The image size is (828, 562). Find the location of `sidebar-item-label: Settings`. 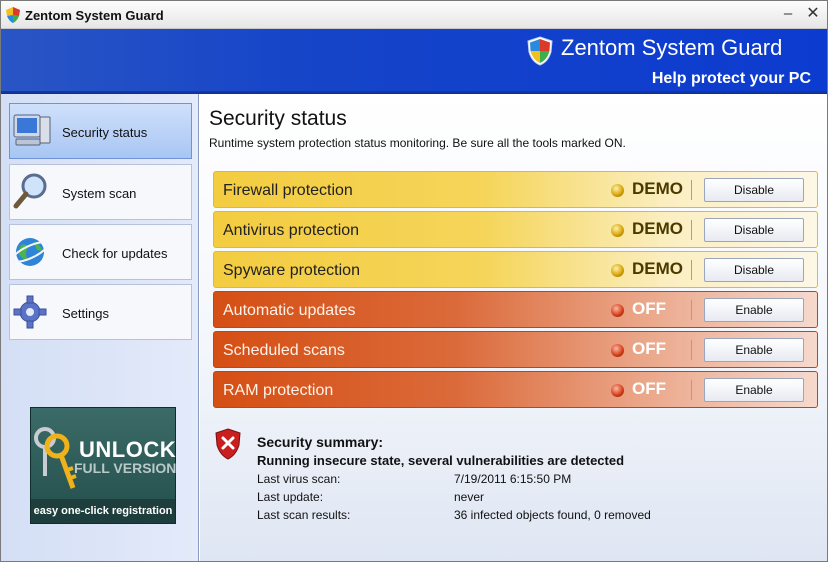

sidebar-item-label: Settings is located at coordinates (85, 313).